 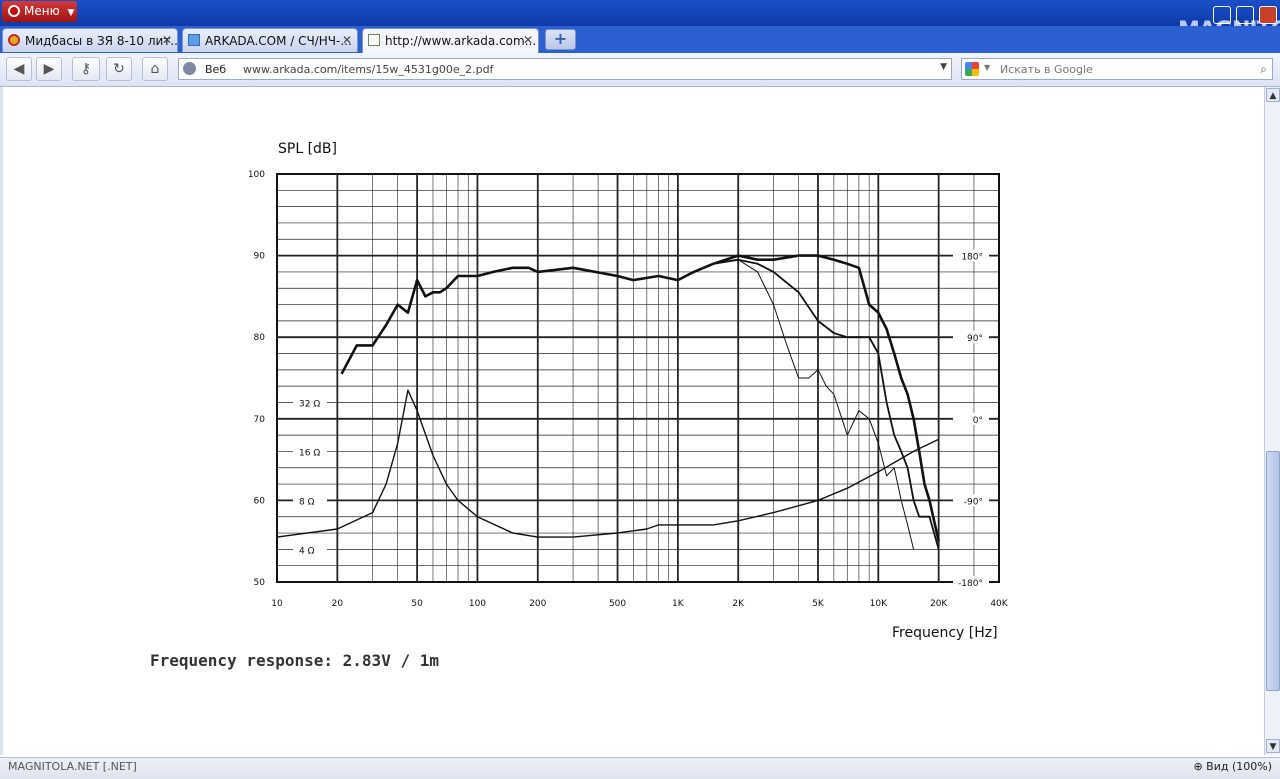 I want to click on tab-pdf: http://www.arkada.com... ✕, so click(x=450, y=40).